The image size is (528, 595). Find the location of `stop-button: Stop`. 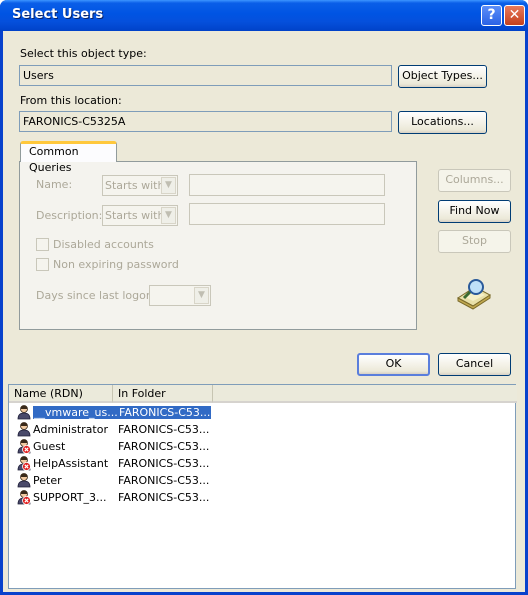

stop-button: Stop is located at coordinates (474, 241).